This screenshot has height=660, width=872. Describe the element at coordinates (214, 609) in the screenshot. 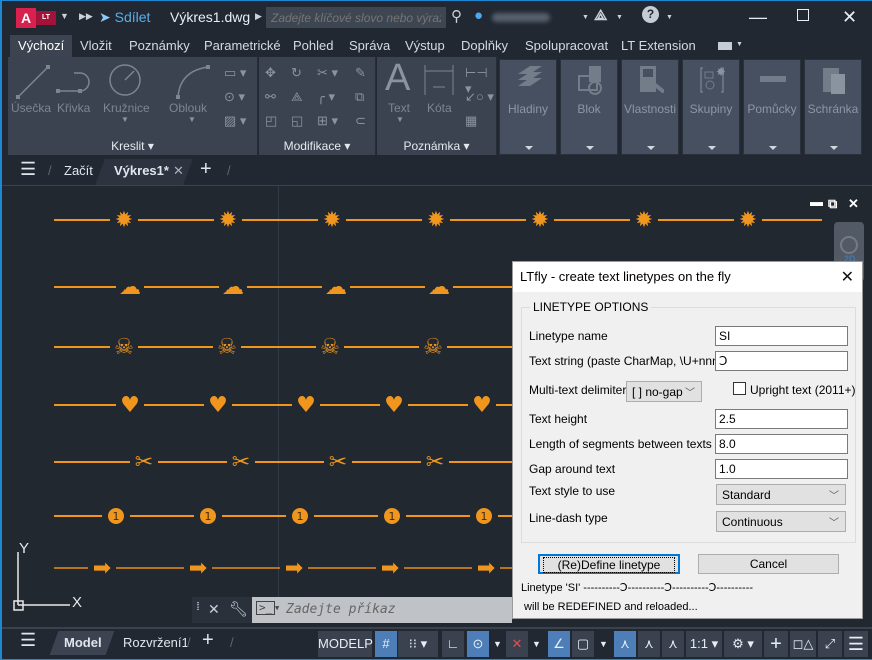

I see `command-close-icon: ✕` at that location.